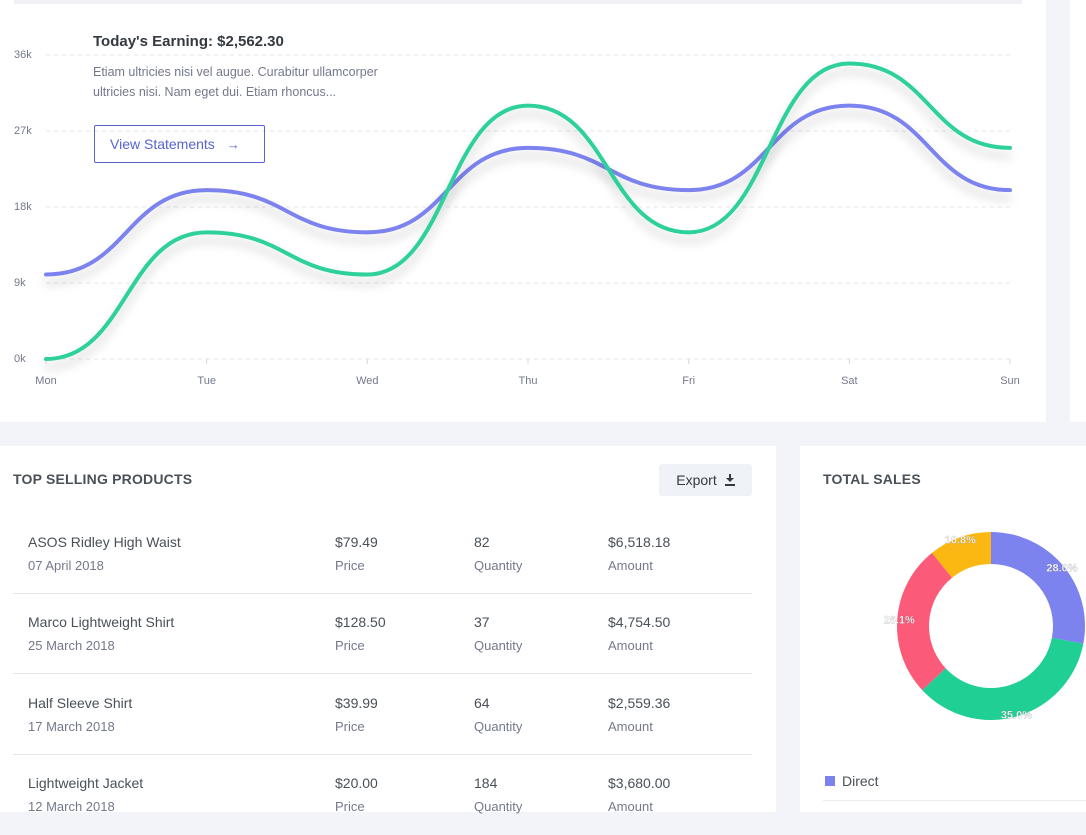 This screenshot has width=1086, height=835. Describe the element at coordinates (356, 794) in the screenshot. I see `price-cell: $20.00 Price` at that location.